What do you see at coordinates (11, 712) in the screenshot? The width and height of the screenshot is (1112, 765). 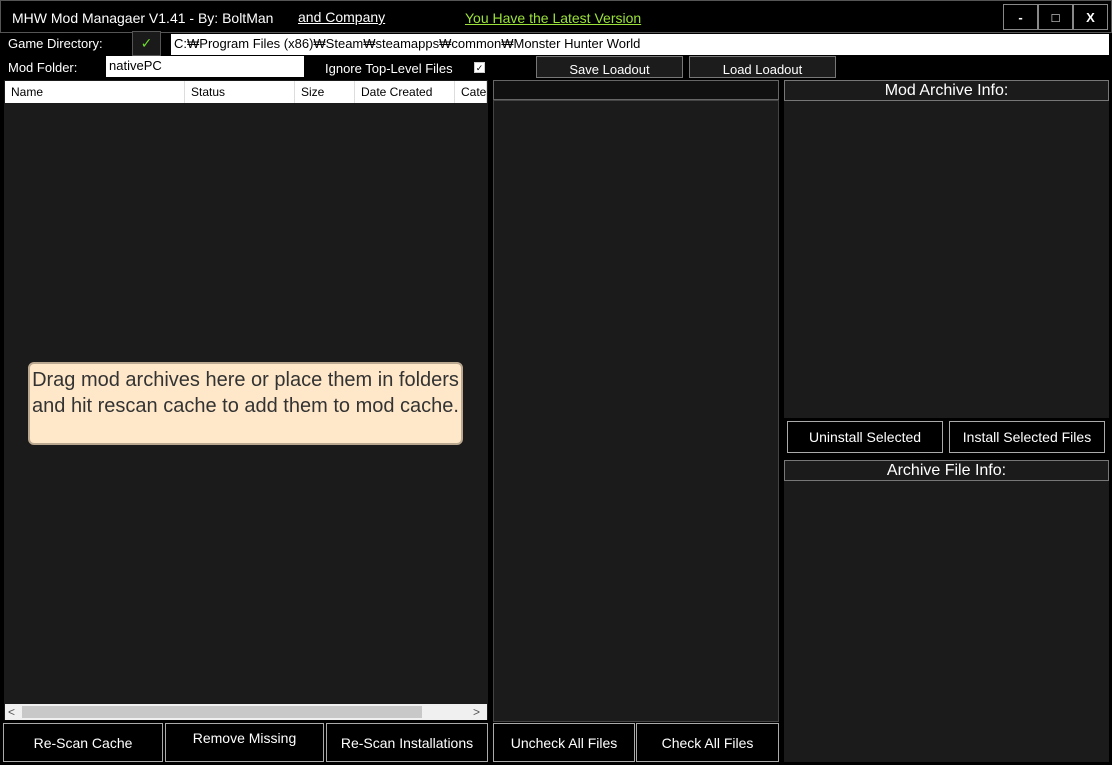 I see `scroll-left-icon: <` at bounding box center [11, 712].